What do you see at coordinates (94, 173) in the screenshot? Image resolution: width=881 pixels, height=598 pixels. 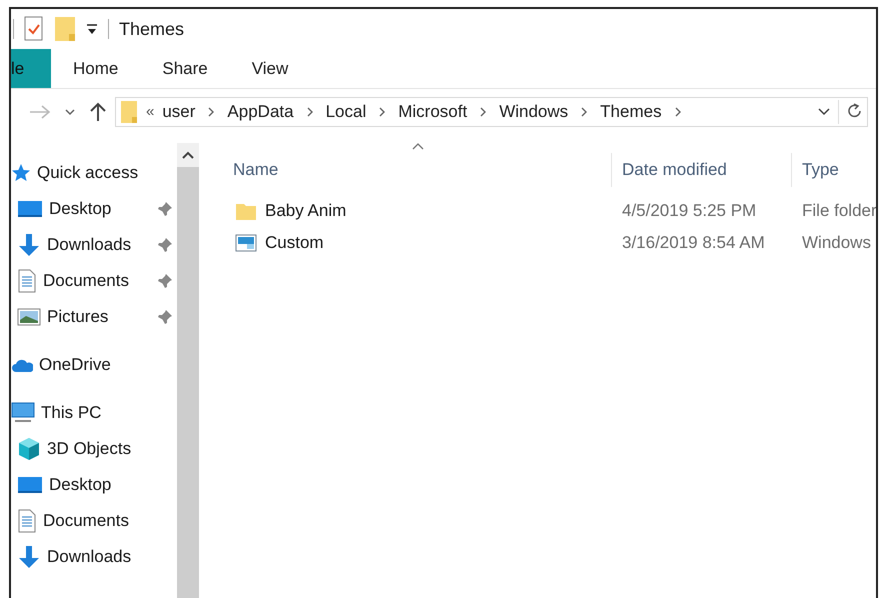 I see `sidebar-item: Quick access` at bounding box center [94, 173].